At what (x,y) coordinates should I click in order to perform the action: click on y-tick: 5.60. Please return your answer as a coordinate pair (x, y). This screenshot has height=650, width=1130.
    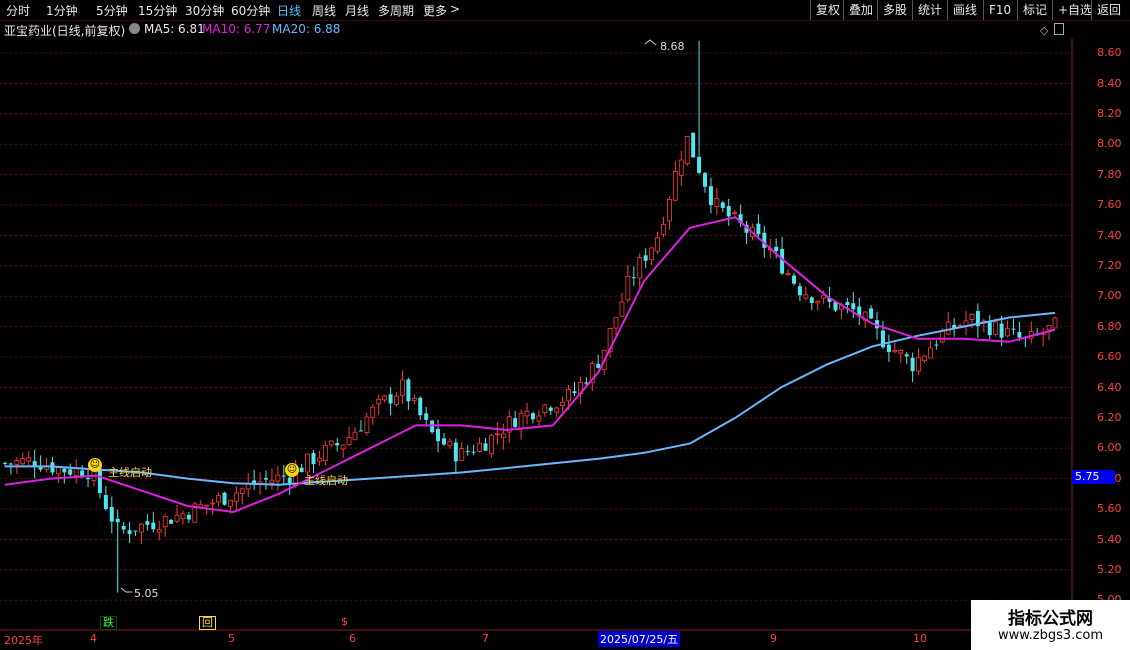
    Looking at the image, I should click on (1109, 508).